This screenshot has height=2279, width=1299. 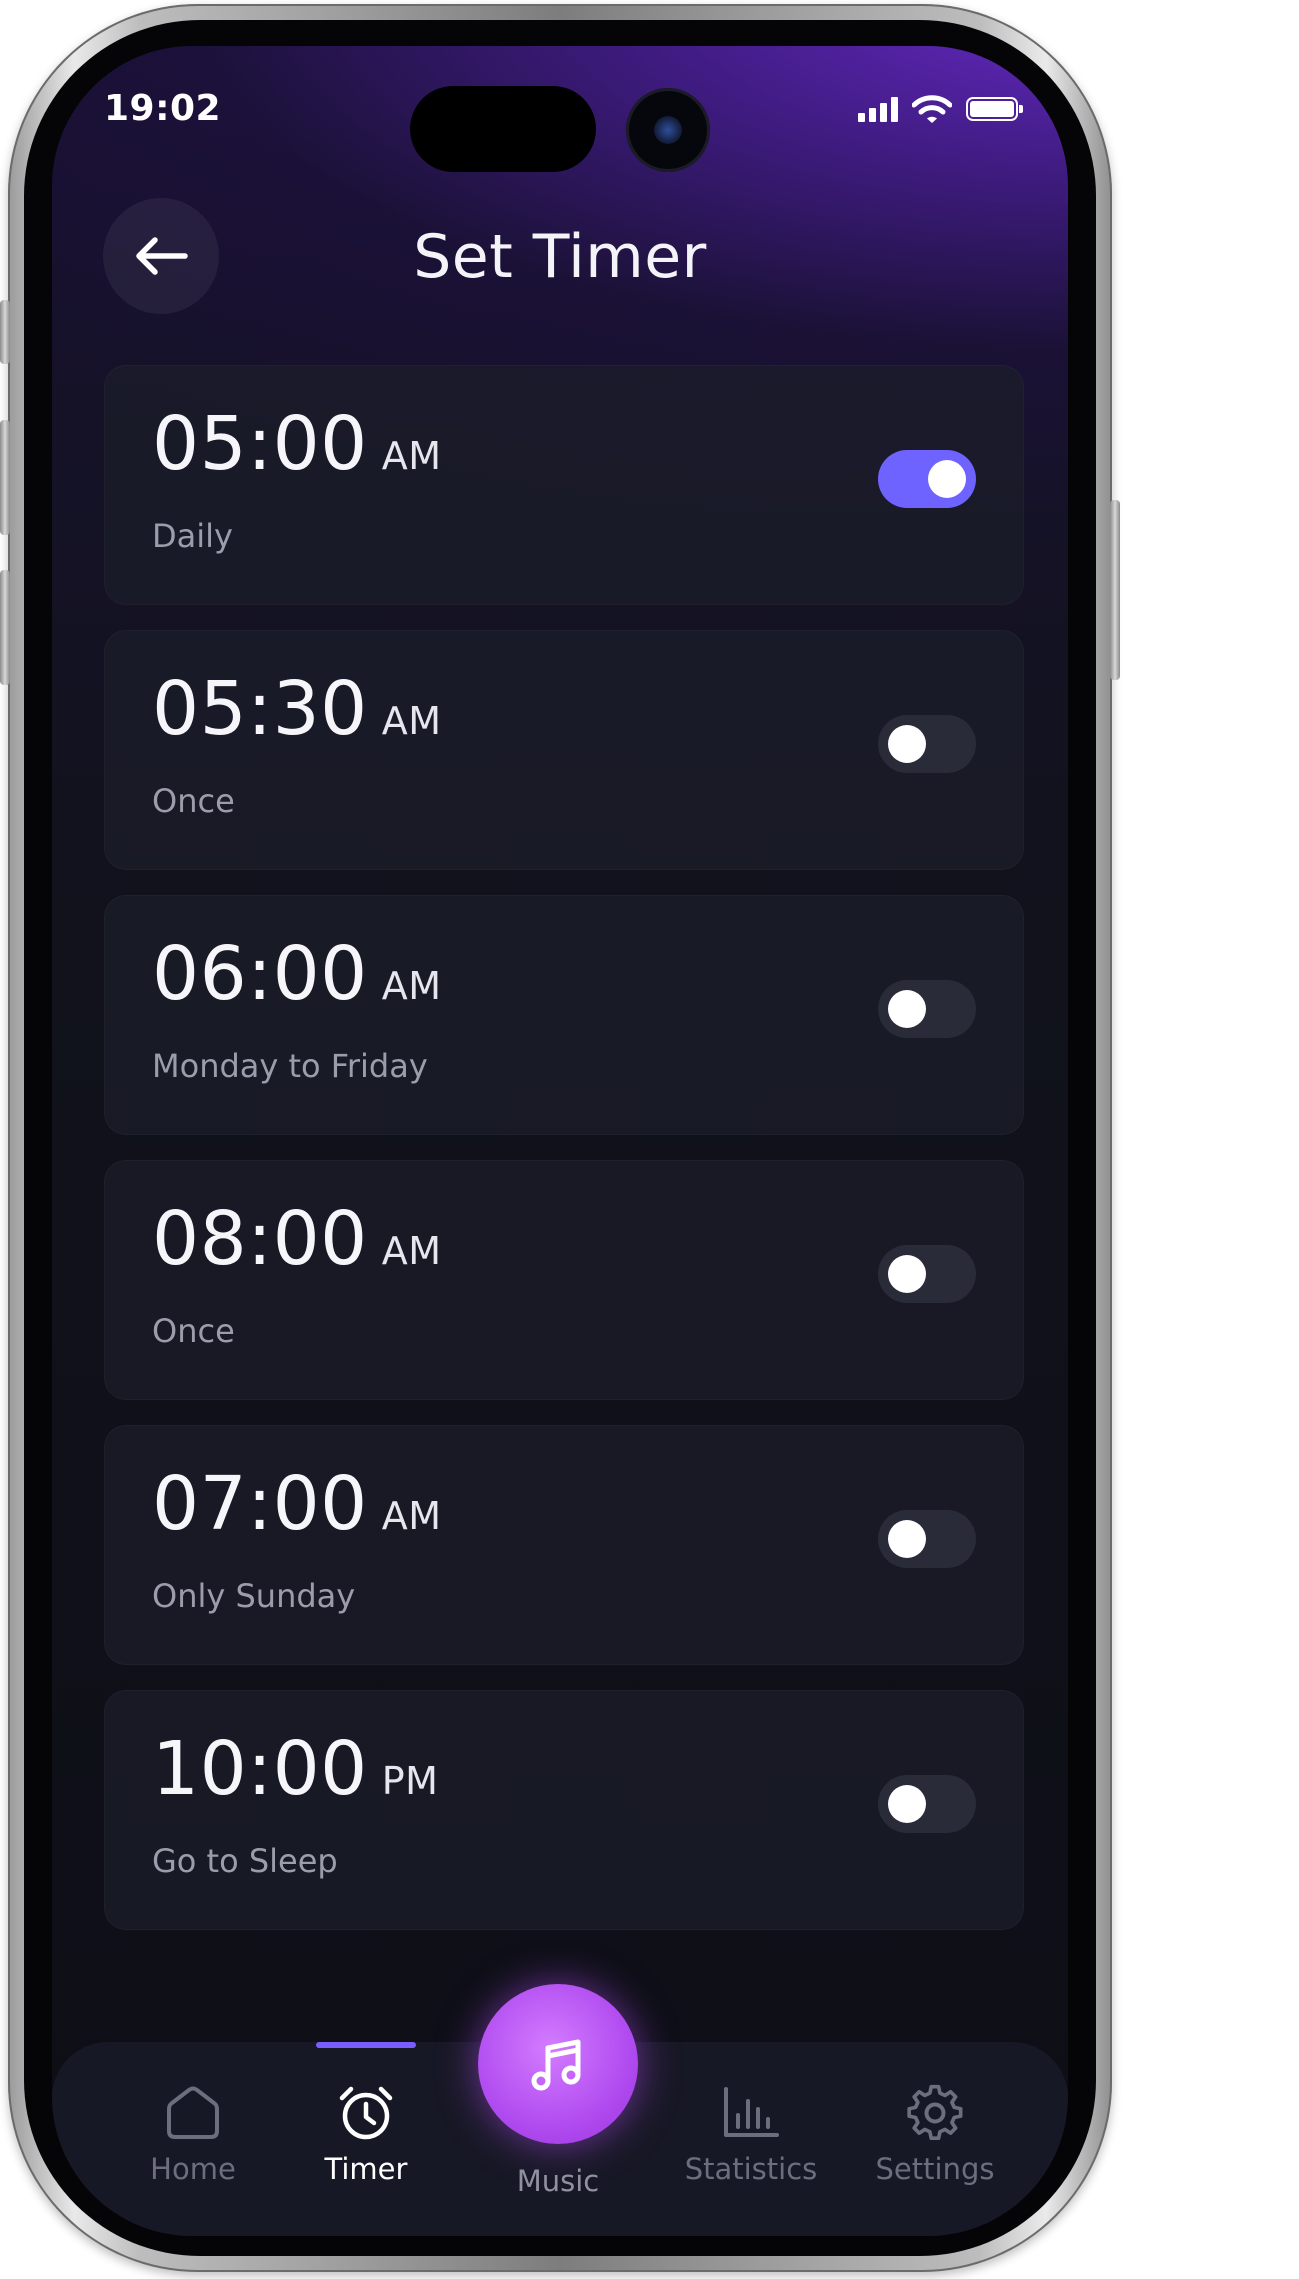 What do you see at coordinates (935, 2169) in the screenshot?
I see `nav-label-settings: Settings` at bounding box center [935, 2169].